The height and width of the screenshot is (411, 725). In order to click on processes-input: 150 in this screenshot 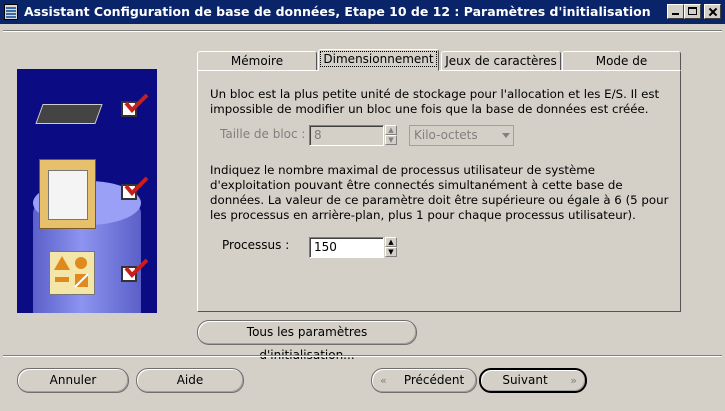, I will do `click(346, 247)`.